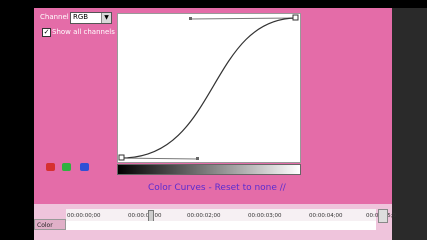 The height and width of the screenshot is (240, 427). Describe the element at coordinates (121, 157) in the screenshot. I see `curve-point-start` at that location.